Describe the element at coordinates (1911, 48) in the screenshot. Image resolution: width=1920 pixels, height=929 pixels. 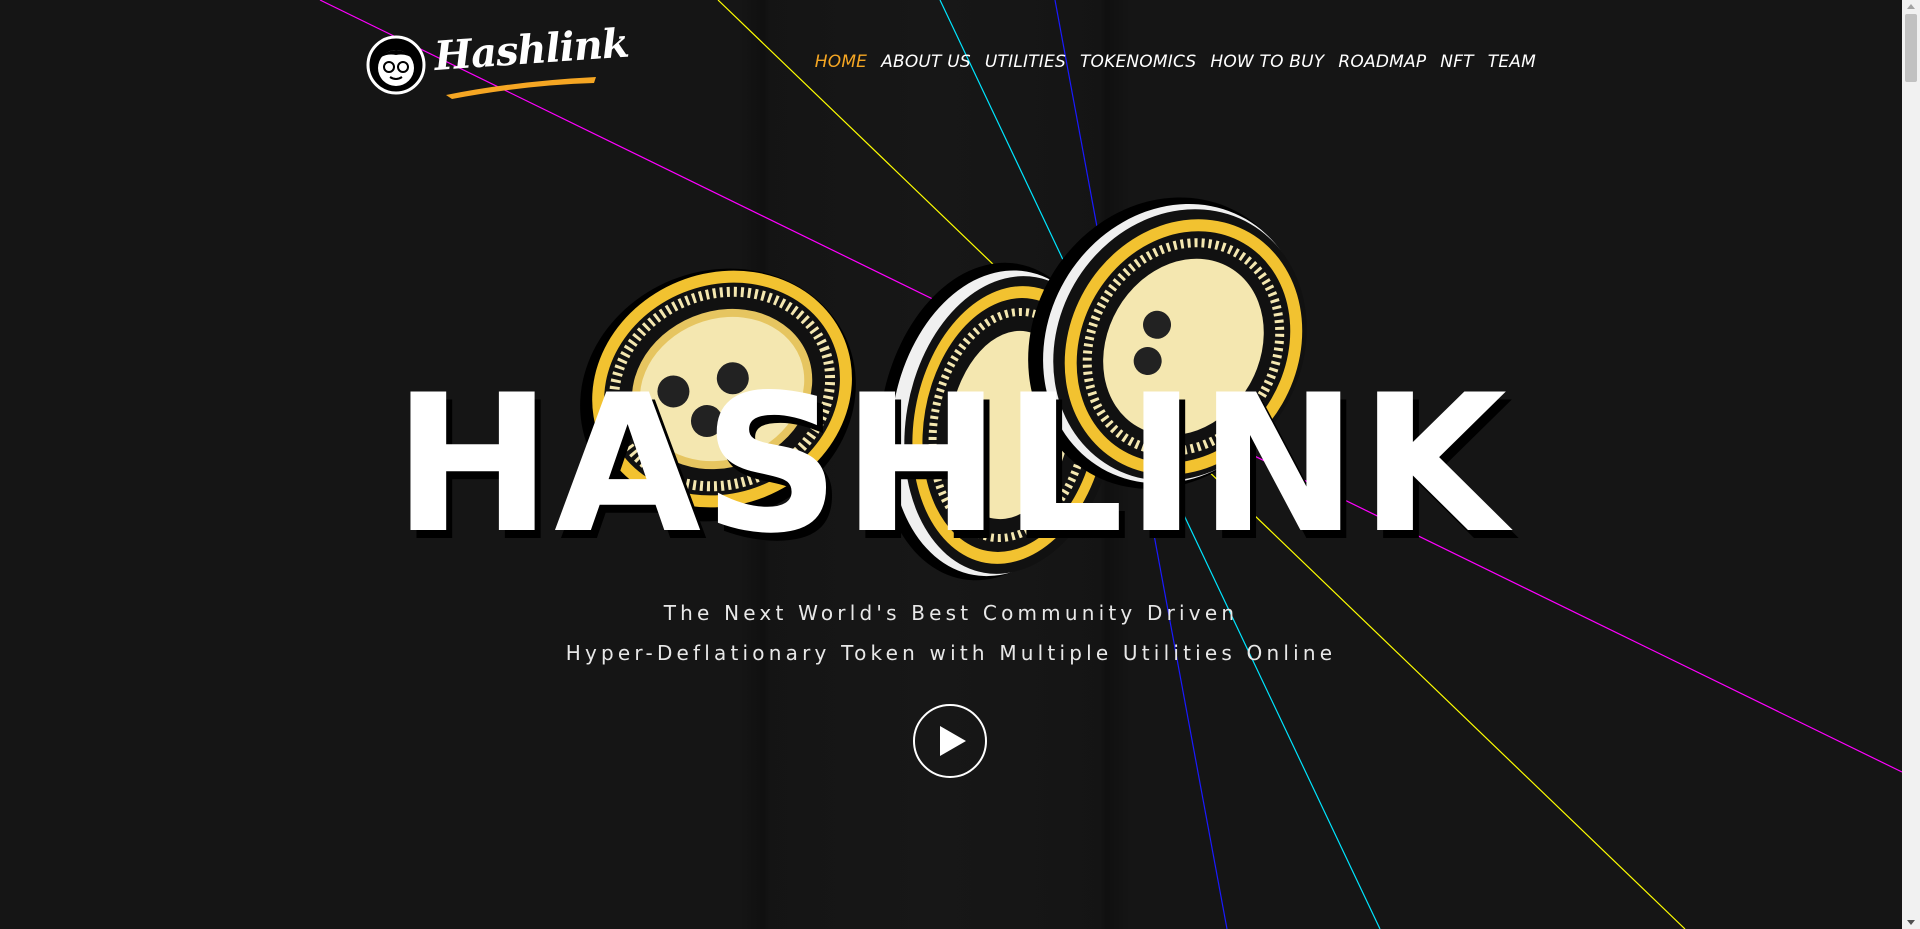
I see `scrollbar-thumb` at that location.